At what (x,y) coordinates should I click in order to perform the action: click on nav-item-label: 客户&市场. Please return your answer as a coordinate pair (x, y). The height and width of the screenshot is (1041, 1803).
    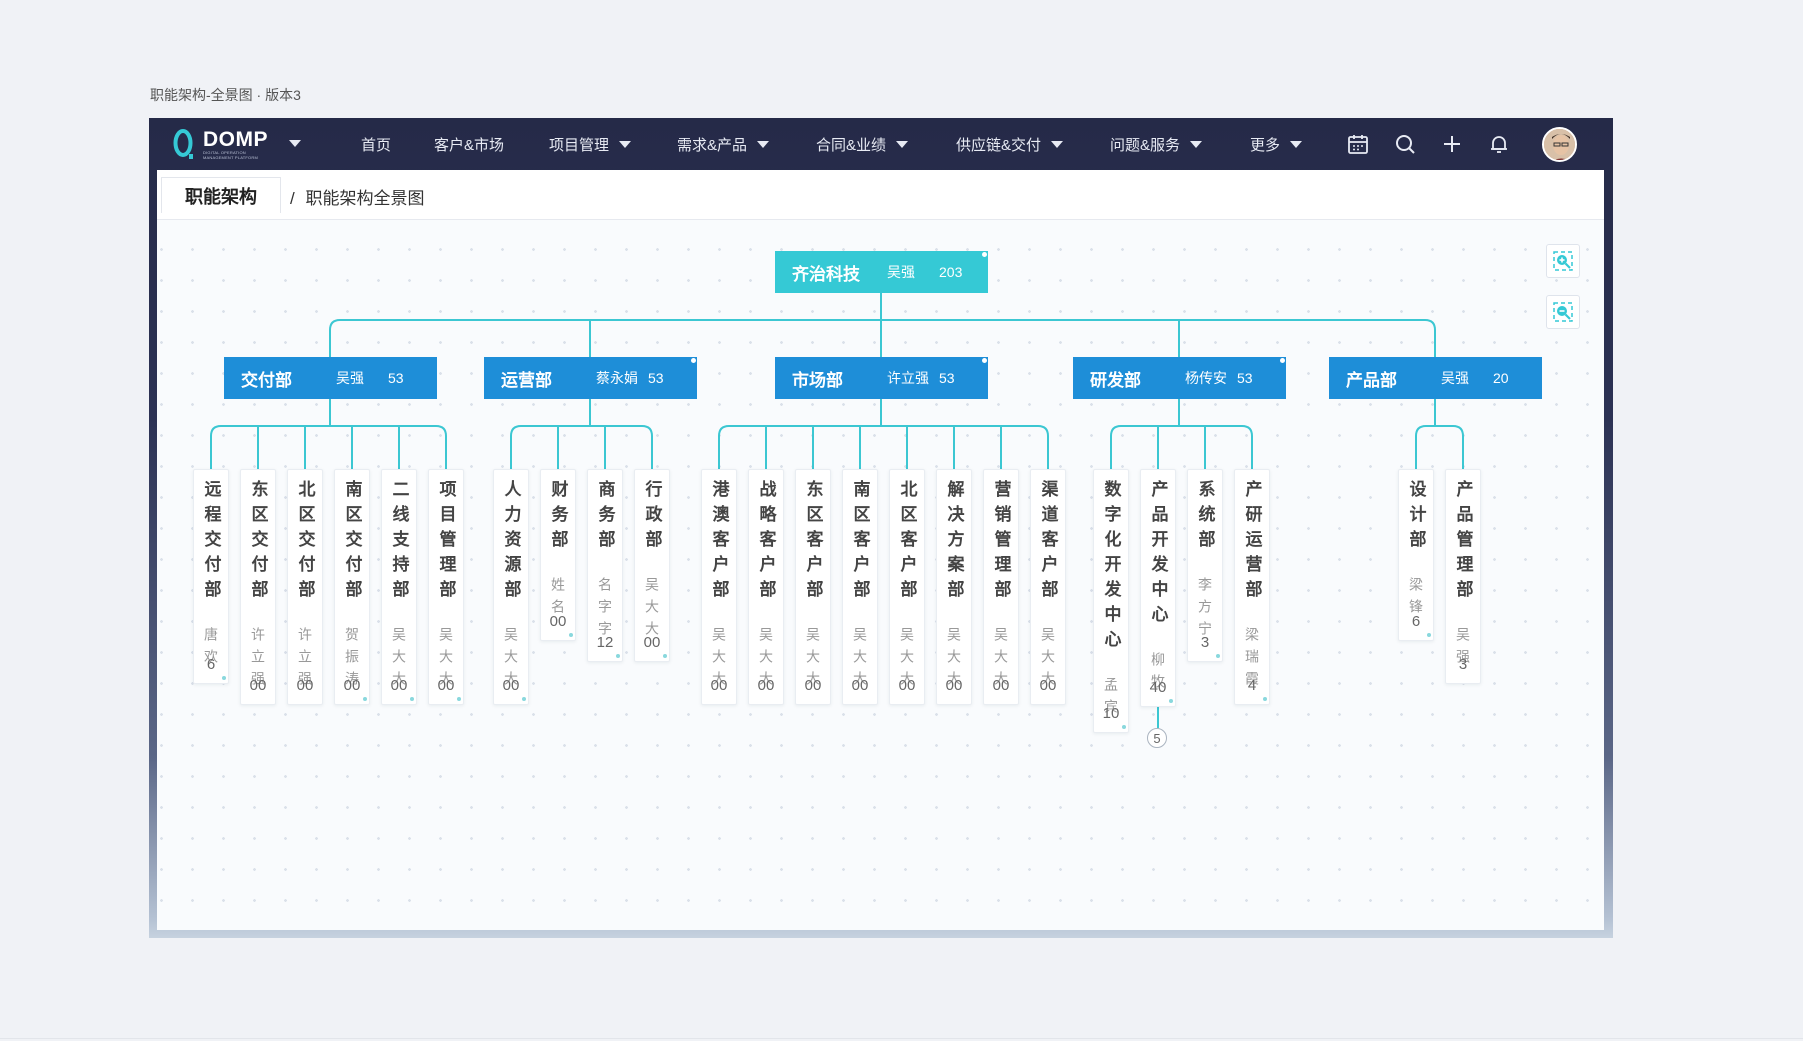
    Looking at the image, I should click on (469, 145).